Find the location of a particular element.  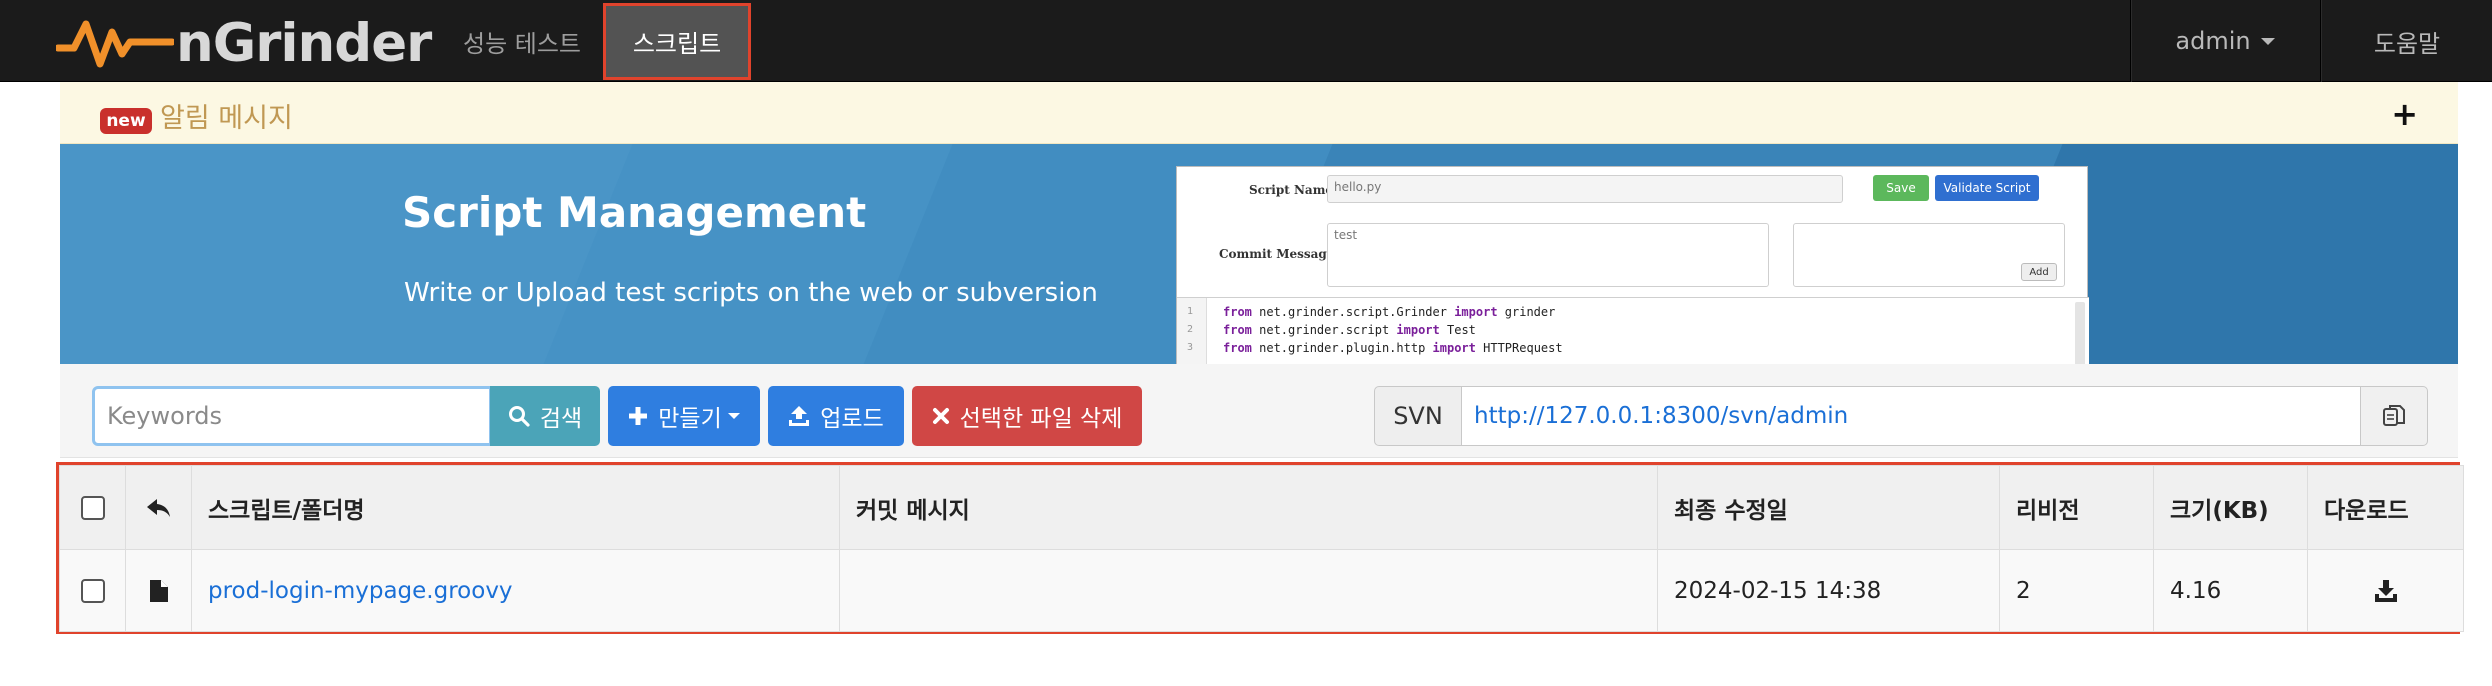

download-icon is located at coordinates (2386, 591).